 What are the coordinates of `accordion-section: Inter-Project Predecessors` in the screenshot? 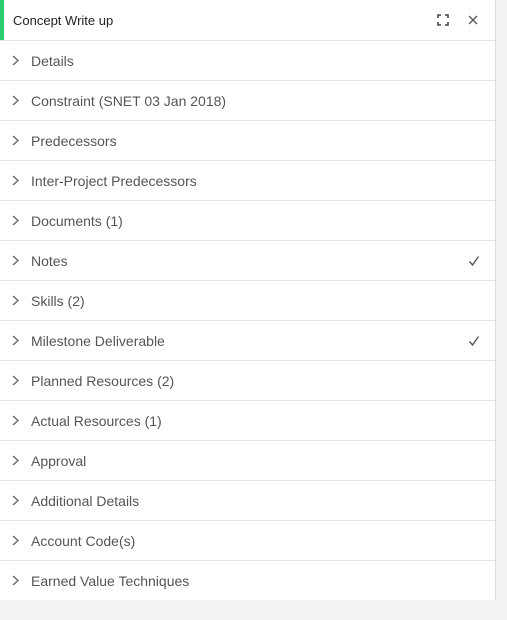 It's located at (247, 181).